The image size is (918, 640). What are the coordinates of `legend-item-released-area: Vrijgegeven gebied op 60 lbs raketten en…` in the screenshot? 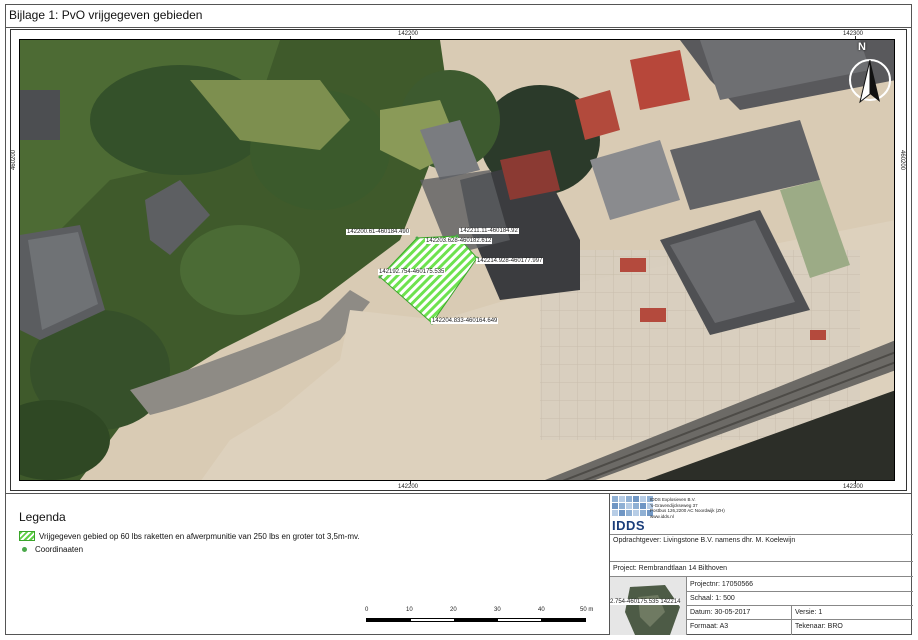 It's located at (189, 536).